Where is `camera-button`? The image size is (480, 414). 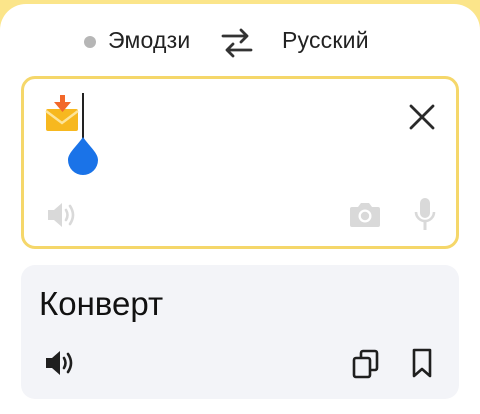 camera-button is located at coordinates (365, 214).